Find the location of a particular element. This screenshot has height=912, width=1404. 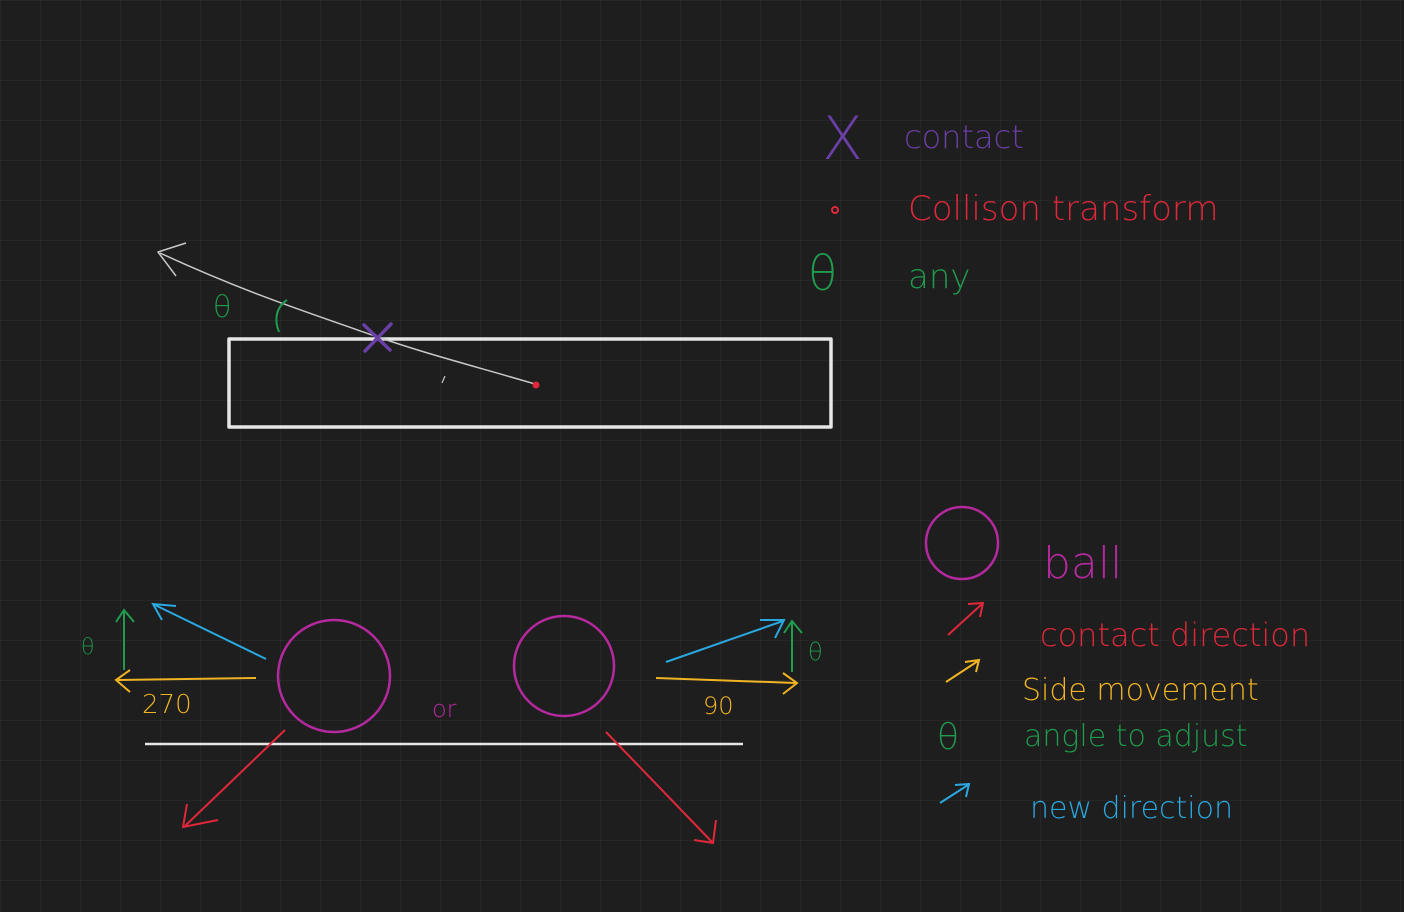

side-movement-label: Side movement is located at coordinates (1140, 690).